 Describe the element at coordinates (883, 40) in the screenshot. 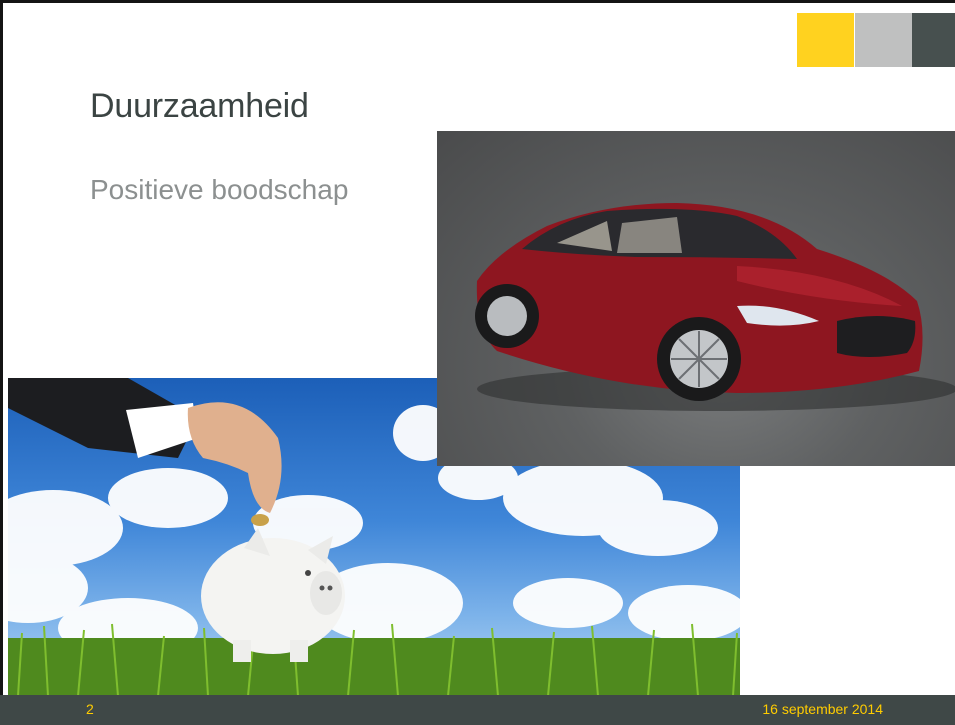

I see `accent-square-gray` at that location.